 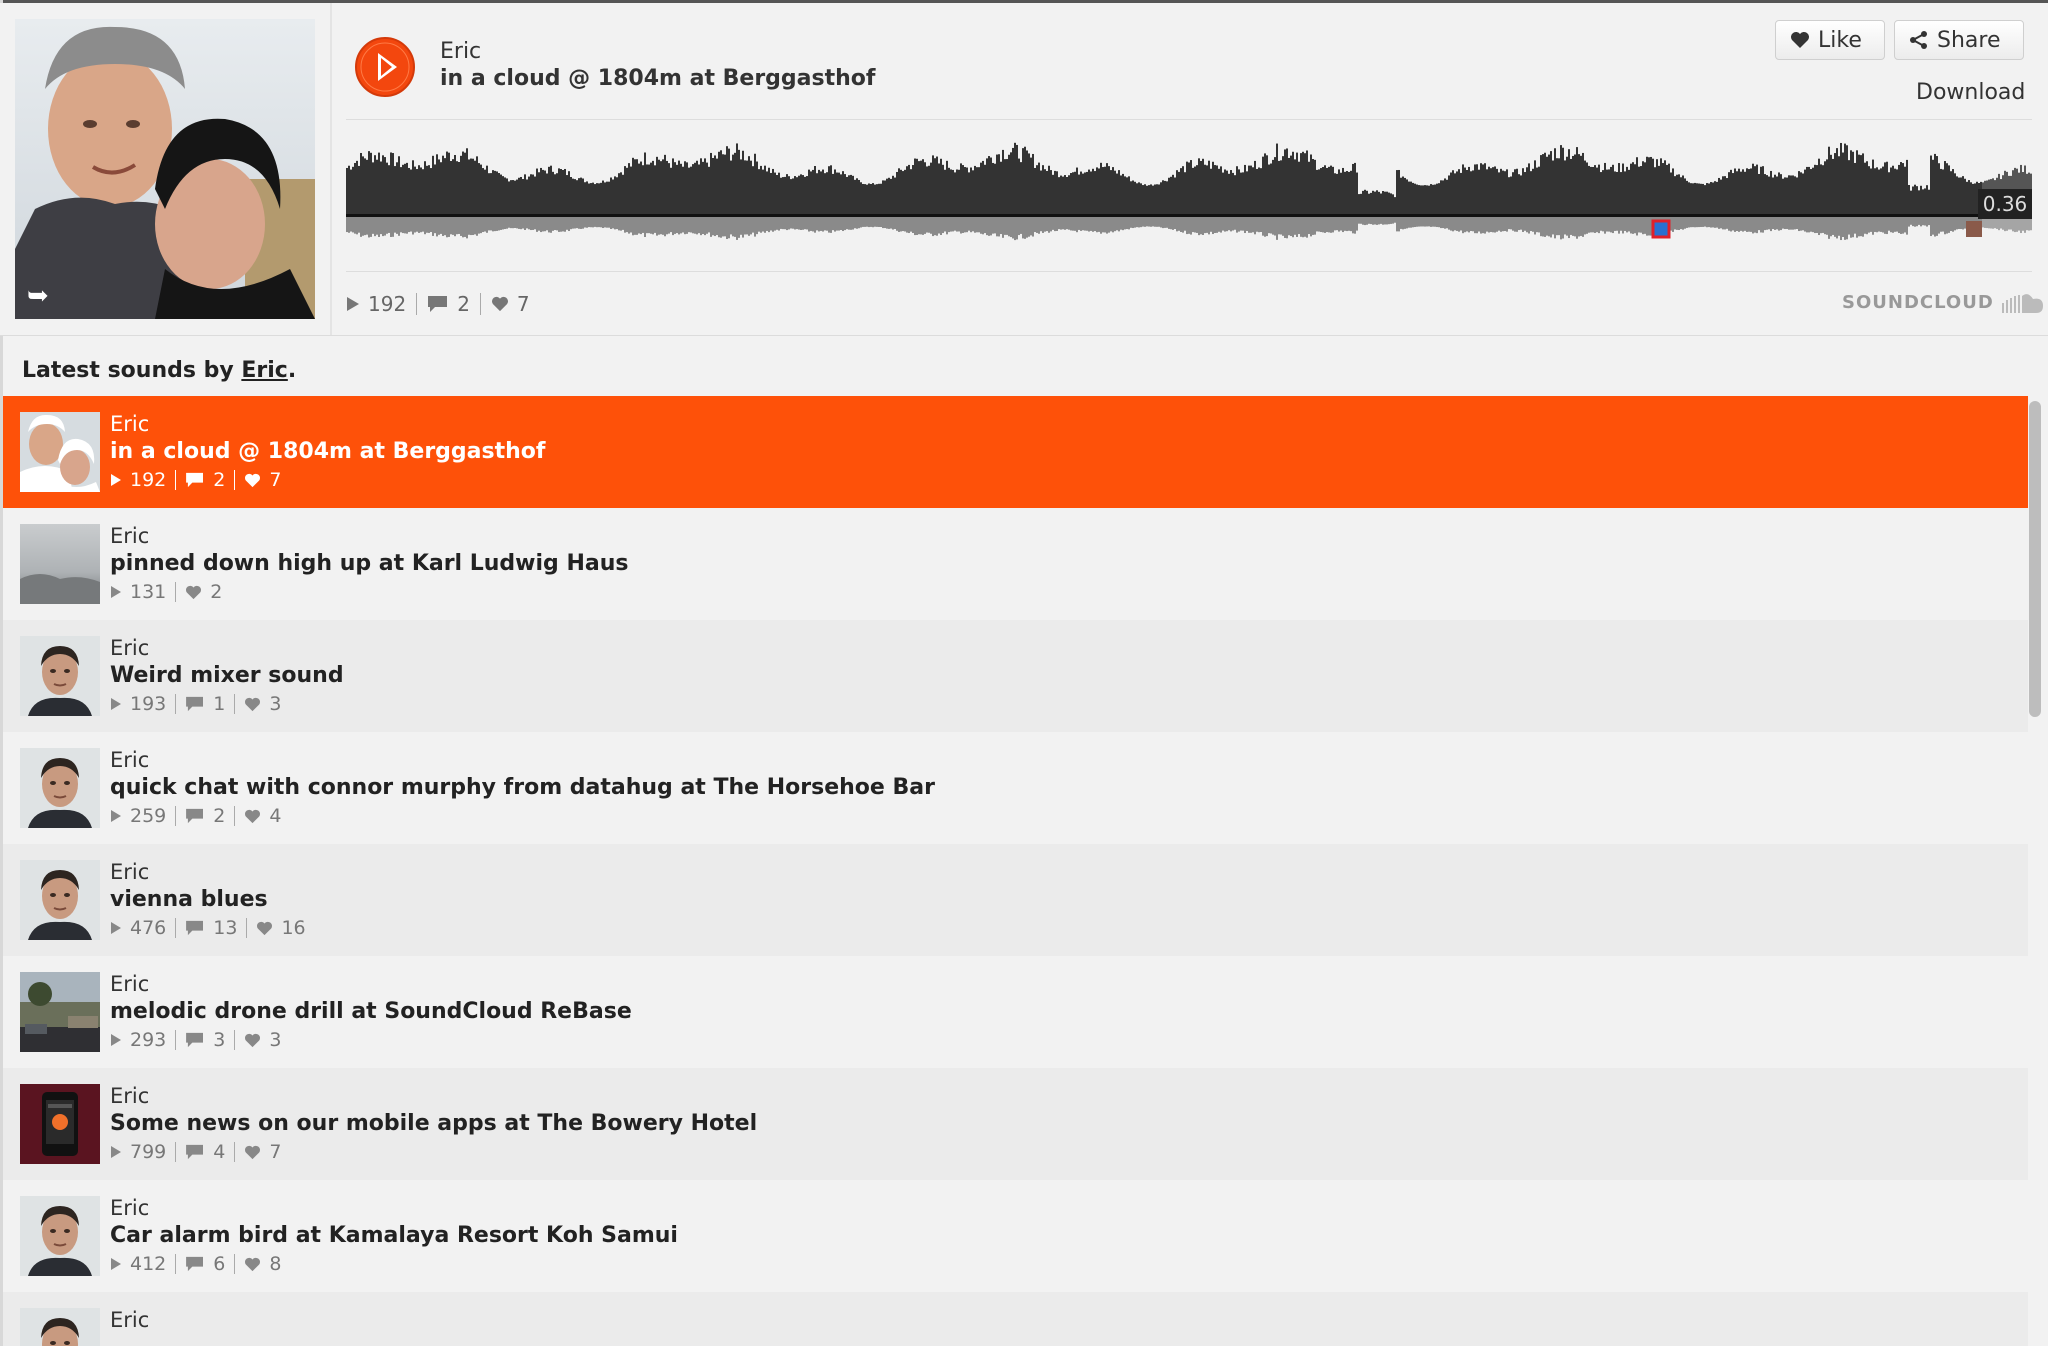 I want to click on waveform-bars, so click(x=1189, y=191).